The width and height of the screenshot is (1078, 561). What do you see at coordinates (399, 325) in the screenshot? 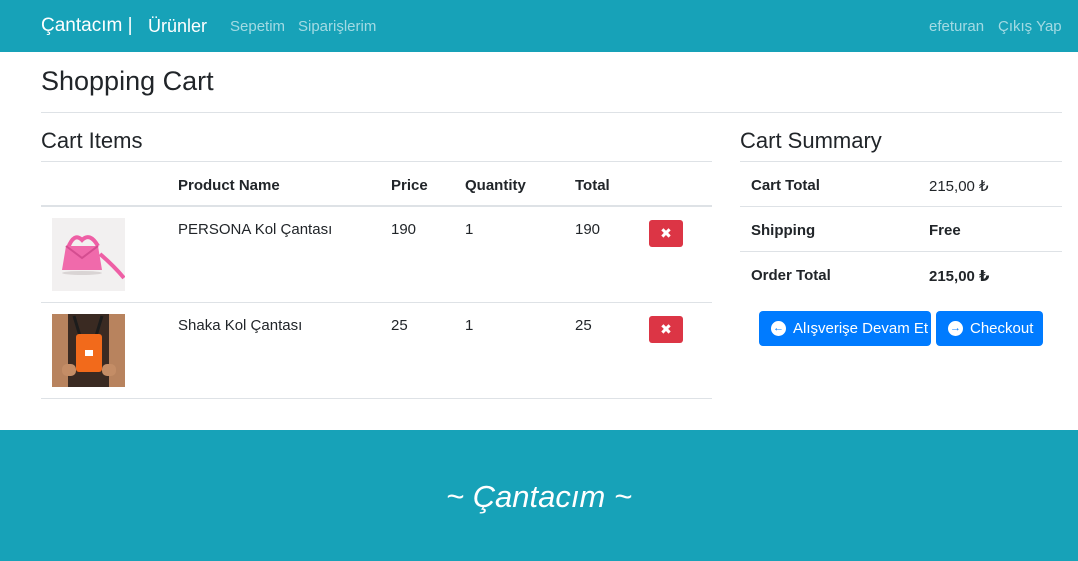
I see `product-price: 25` at bounding box center [399, 325].